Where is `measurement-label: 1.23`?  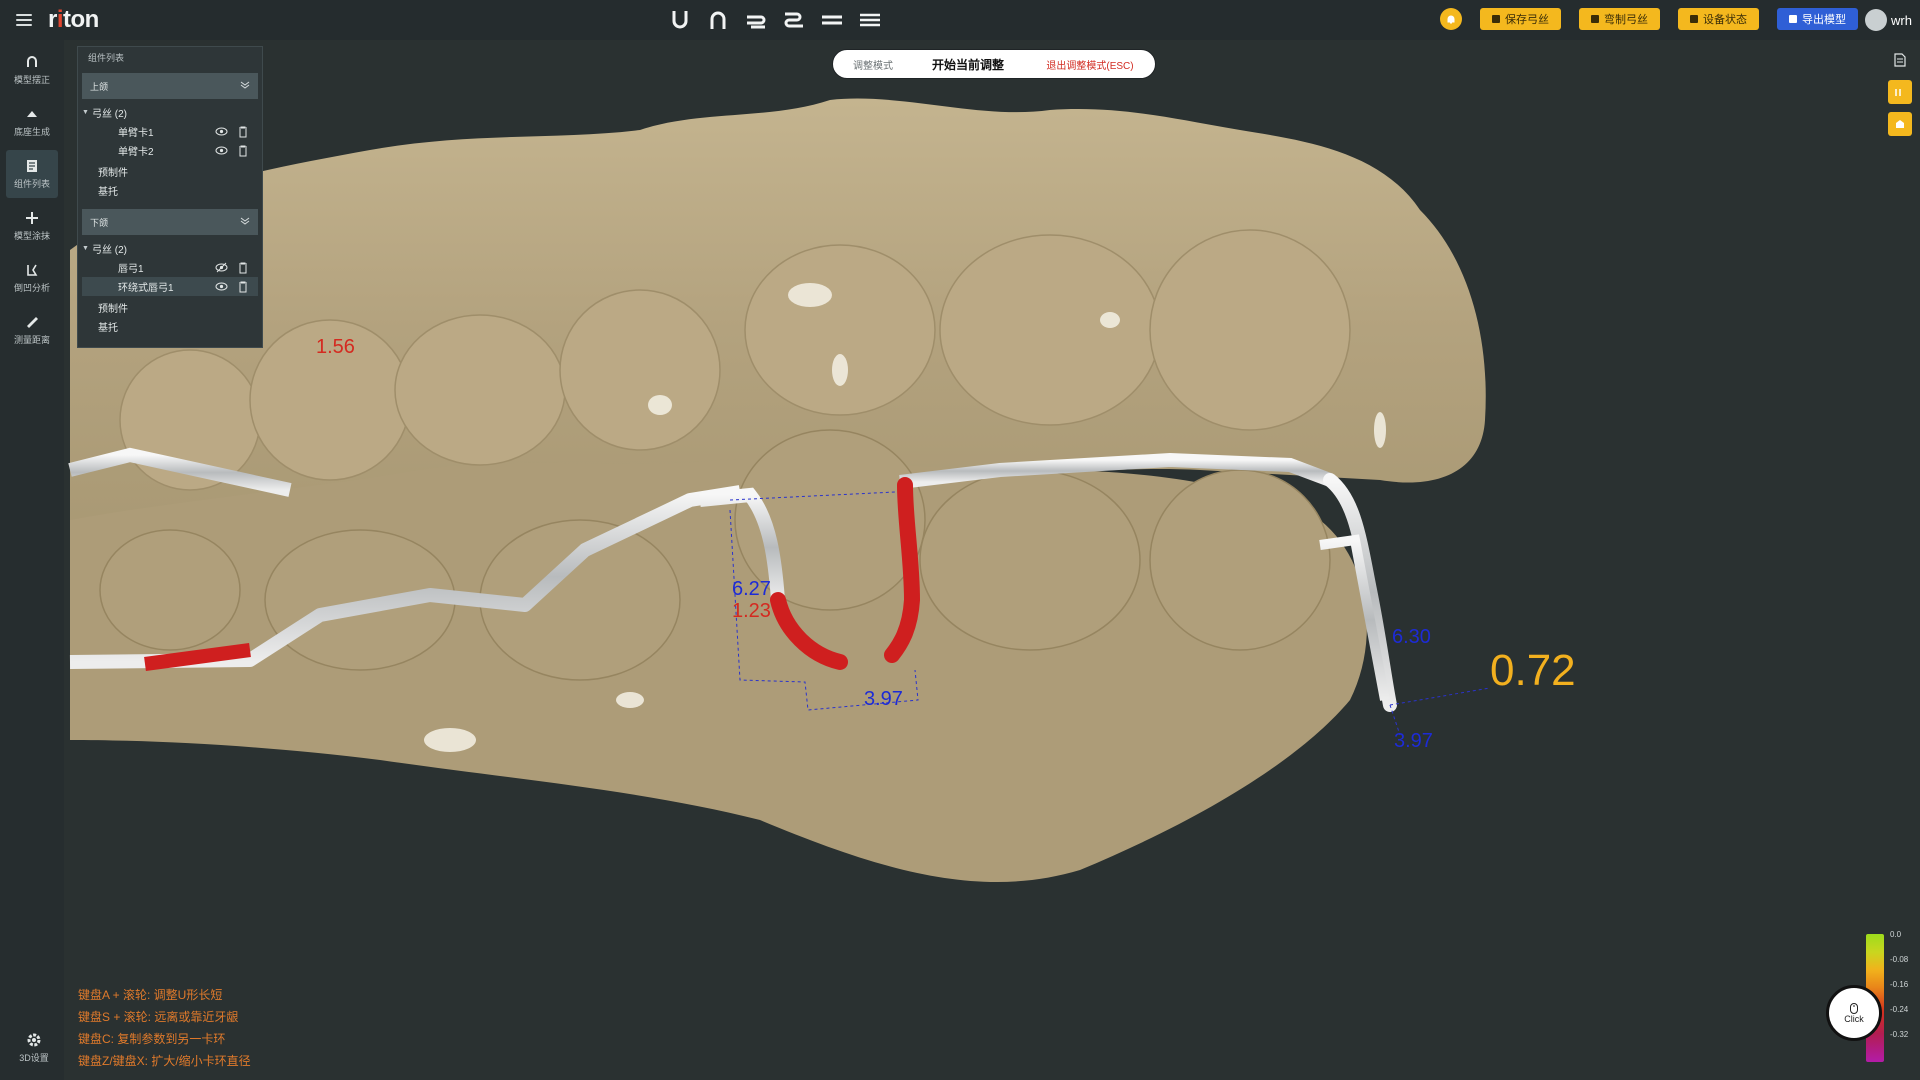 measurement-label: 1.23 is located at coordinates (751, 611).